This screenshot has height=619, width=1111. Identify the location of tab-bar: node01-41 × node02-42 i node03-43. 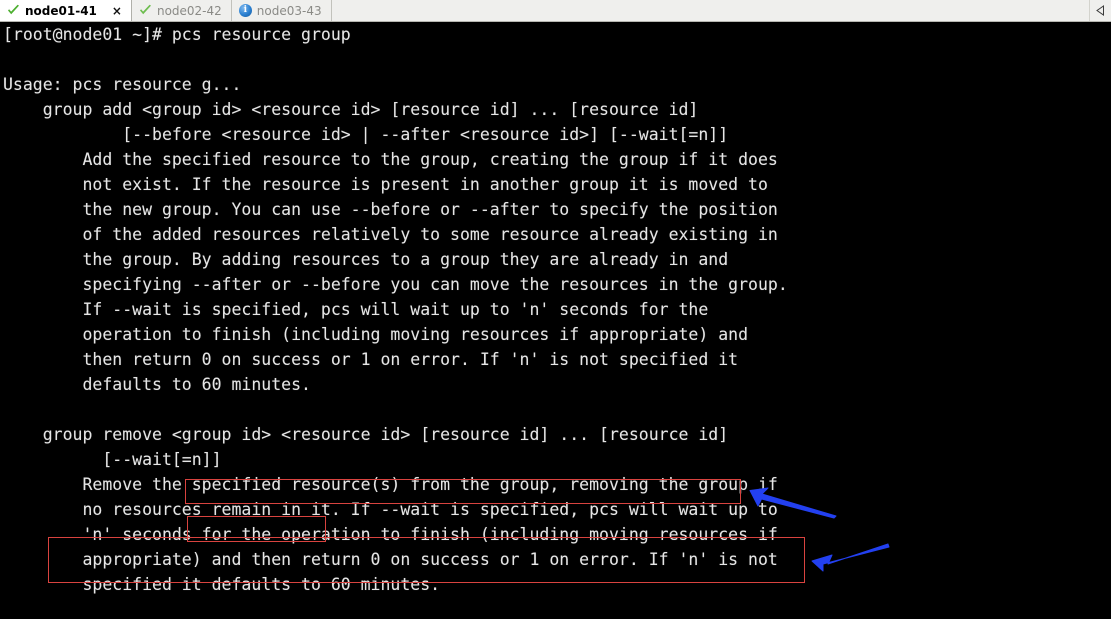
(555, 11).